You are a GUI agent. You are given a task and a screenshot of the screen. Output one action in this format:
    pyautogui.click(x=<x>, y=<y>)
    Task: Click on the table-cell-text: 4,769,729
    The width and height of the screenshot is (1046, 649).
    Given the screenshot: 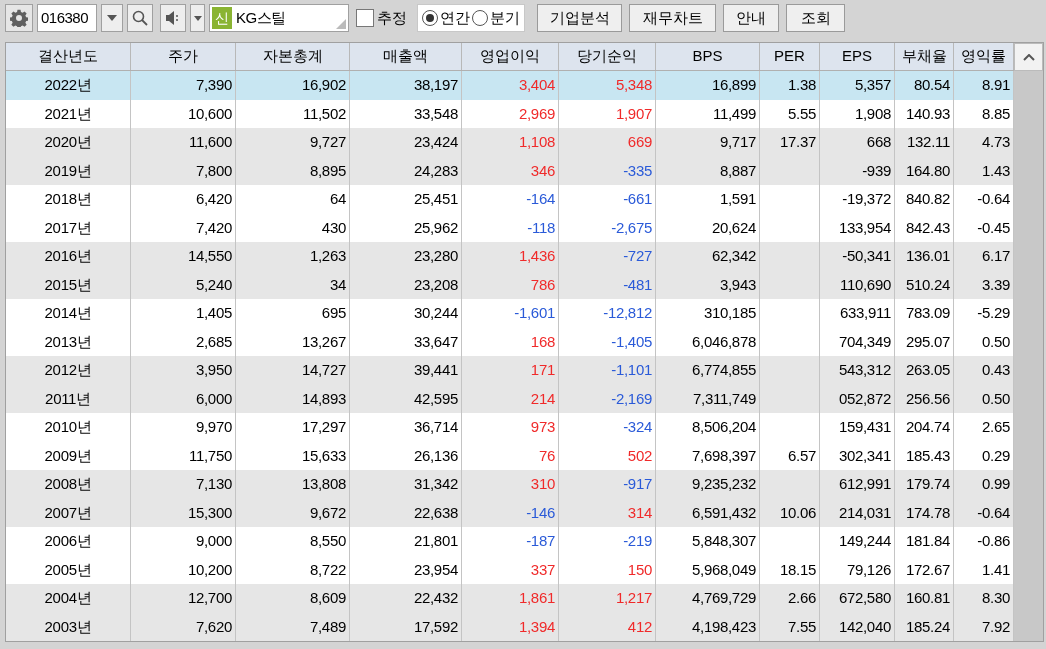 What is the action you would take?
    pyautogui.click(x=723, y=598)
    